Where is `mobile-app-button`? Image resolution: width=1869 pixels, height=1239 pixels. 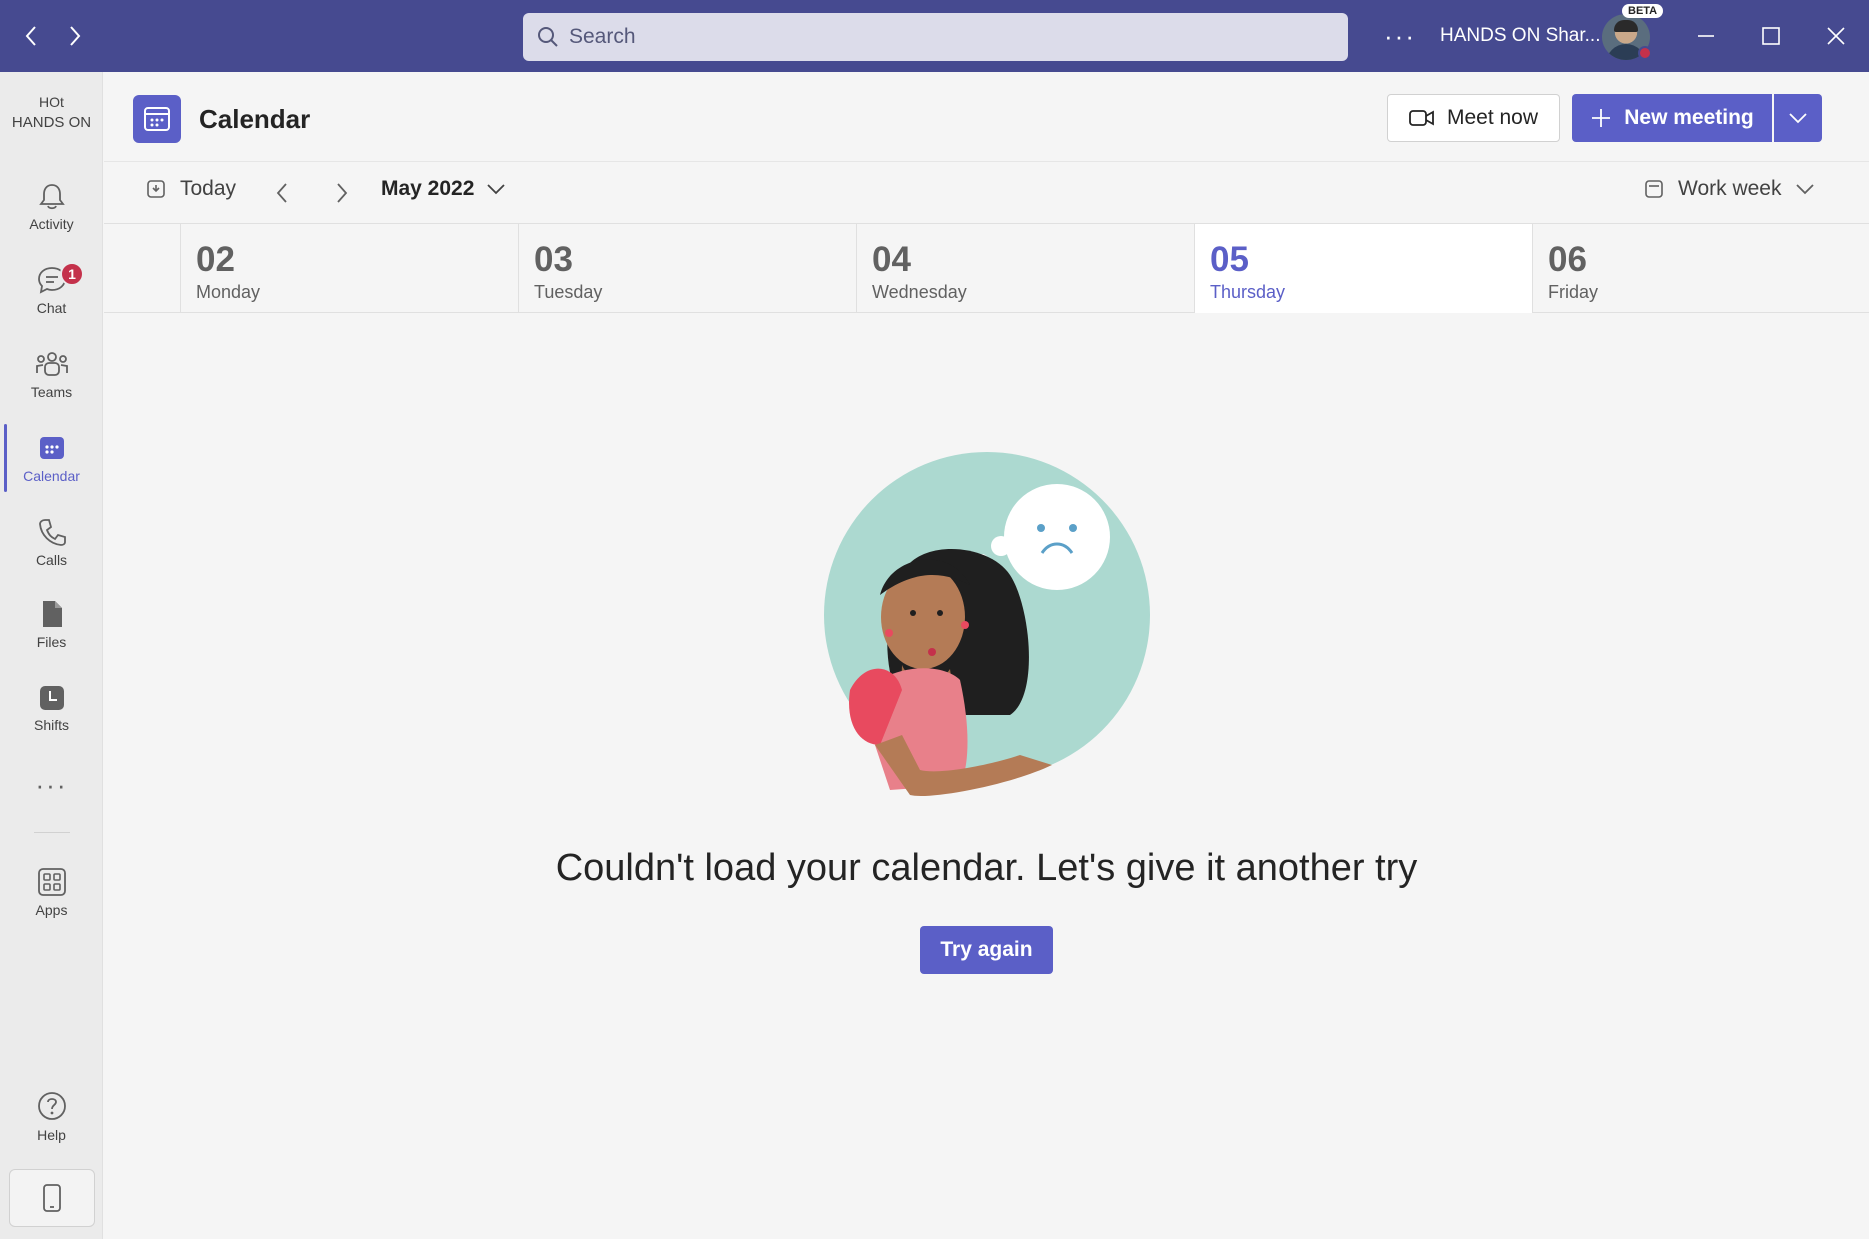 mobile-app-button is located at coordinates (52, 1198).